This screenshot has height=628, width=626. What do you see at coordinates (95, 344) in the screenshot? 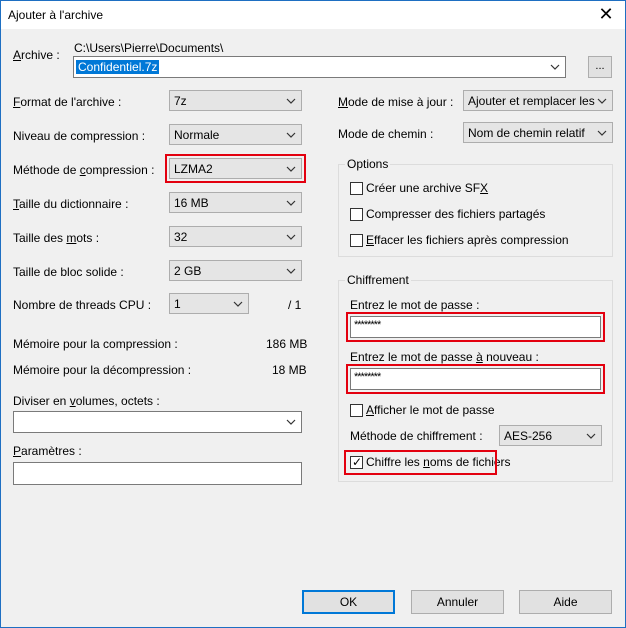
I see `mem-comp-label: Mémoire pour la compression :` at bounding box center [95, 344].